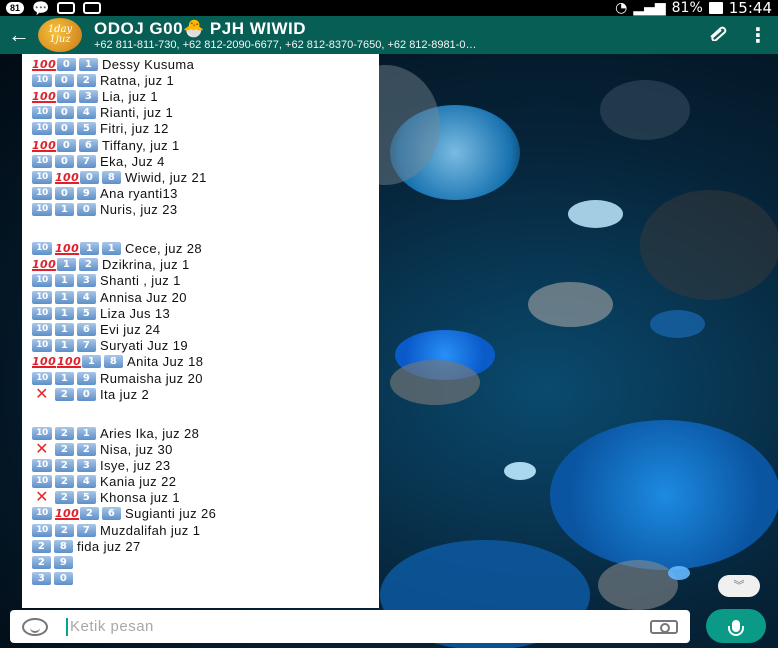 The height and width of the screenshot is (648, 778). I want to click on status-bar: 81 💬 ◔ ▂▄▆ 81% 15:44, so click(389, 8).